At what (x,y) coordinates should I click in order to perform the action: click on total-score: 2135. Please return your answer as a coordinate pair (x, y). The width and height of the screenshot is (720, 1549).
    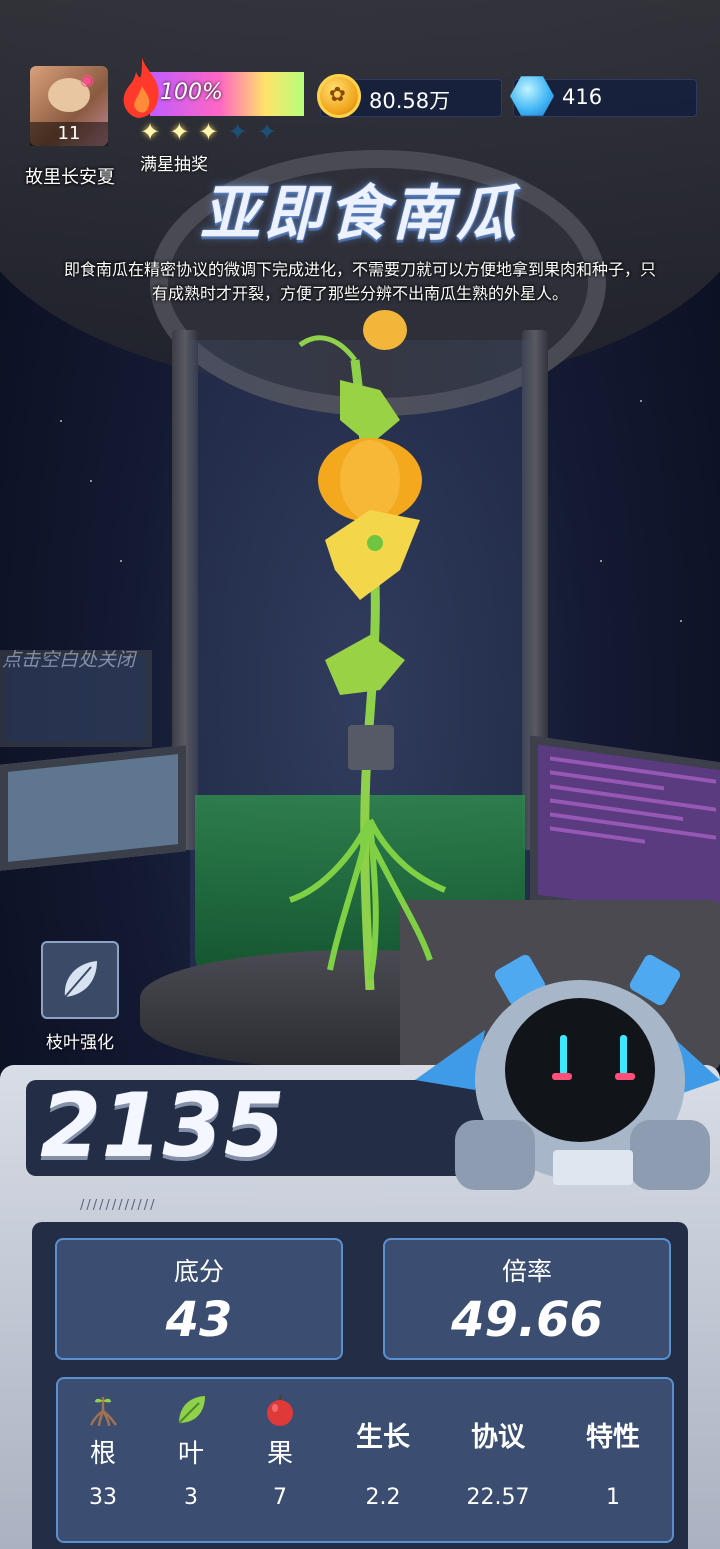
    Looking at the image, I should click on (162, 1125).